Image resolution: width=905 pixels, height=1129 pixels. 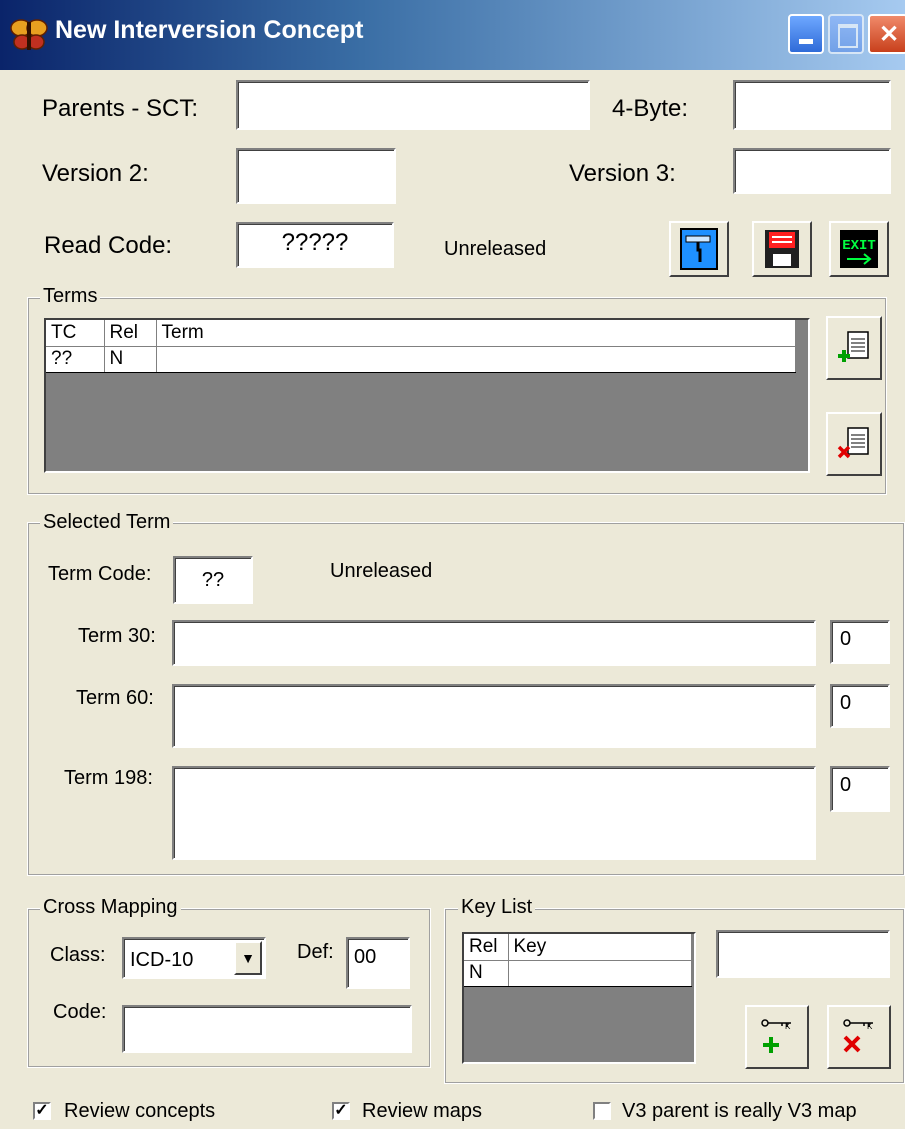 I want to click on parents-sct-label: Parents - SCT:, so click(x=120, y=108).